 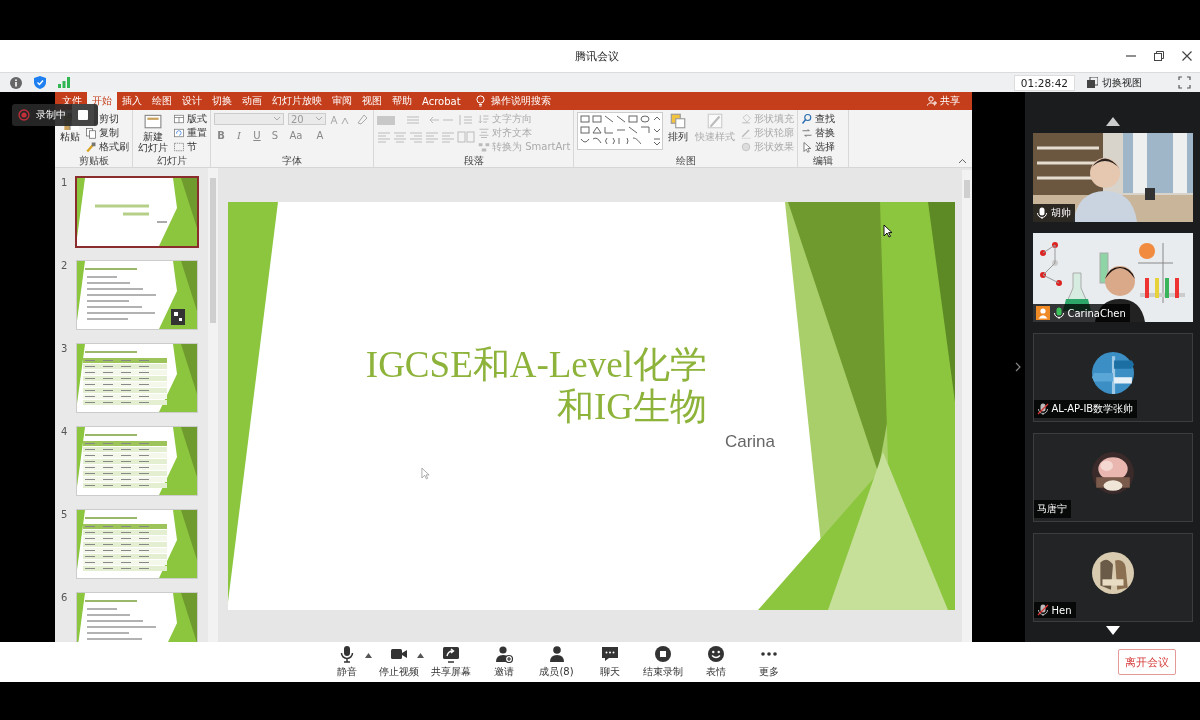 I want to click on info-icon, so click(x=16, y=82).